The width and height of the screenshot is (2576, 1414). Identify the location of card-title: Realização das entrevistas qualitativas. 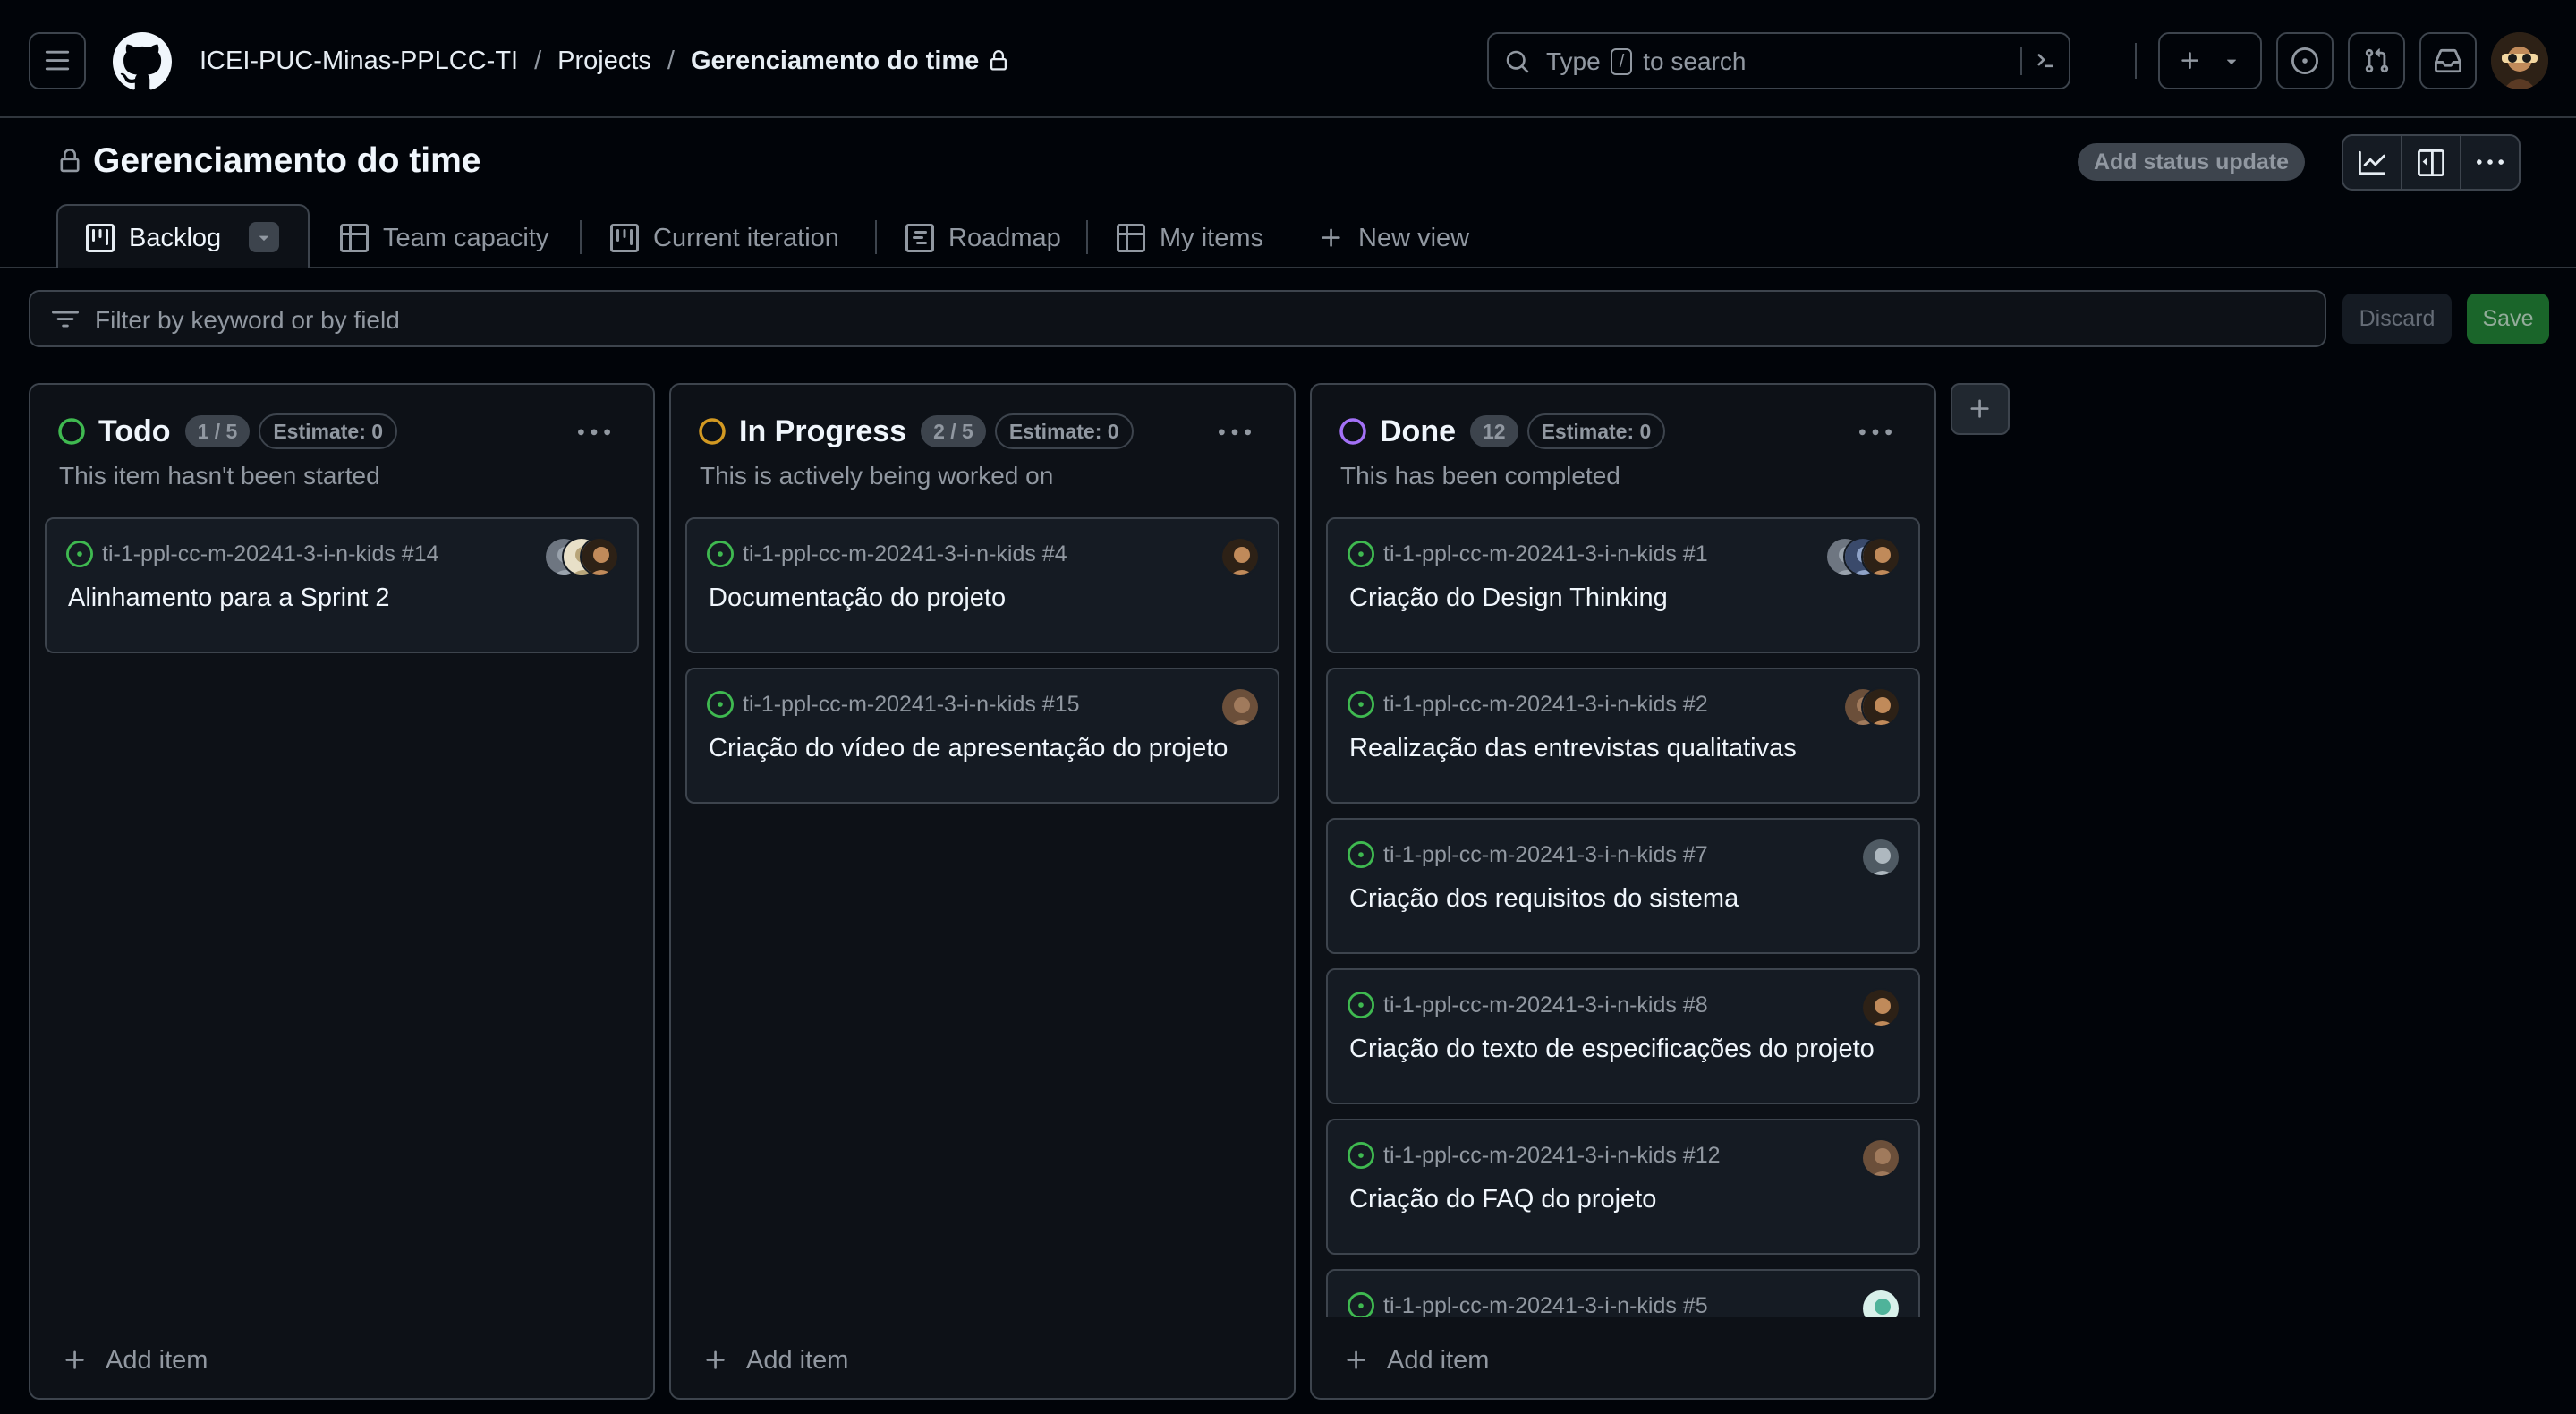
(1573, 748).